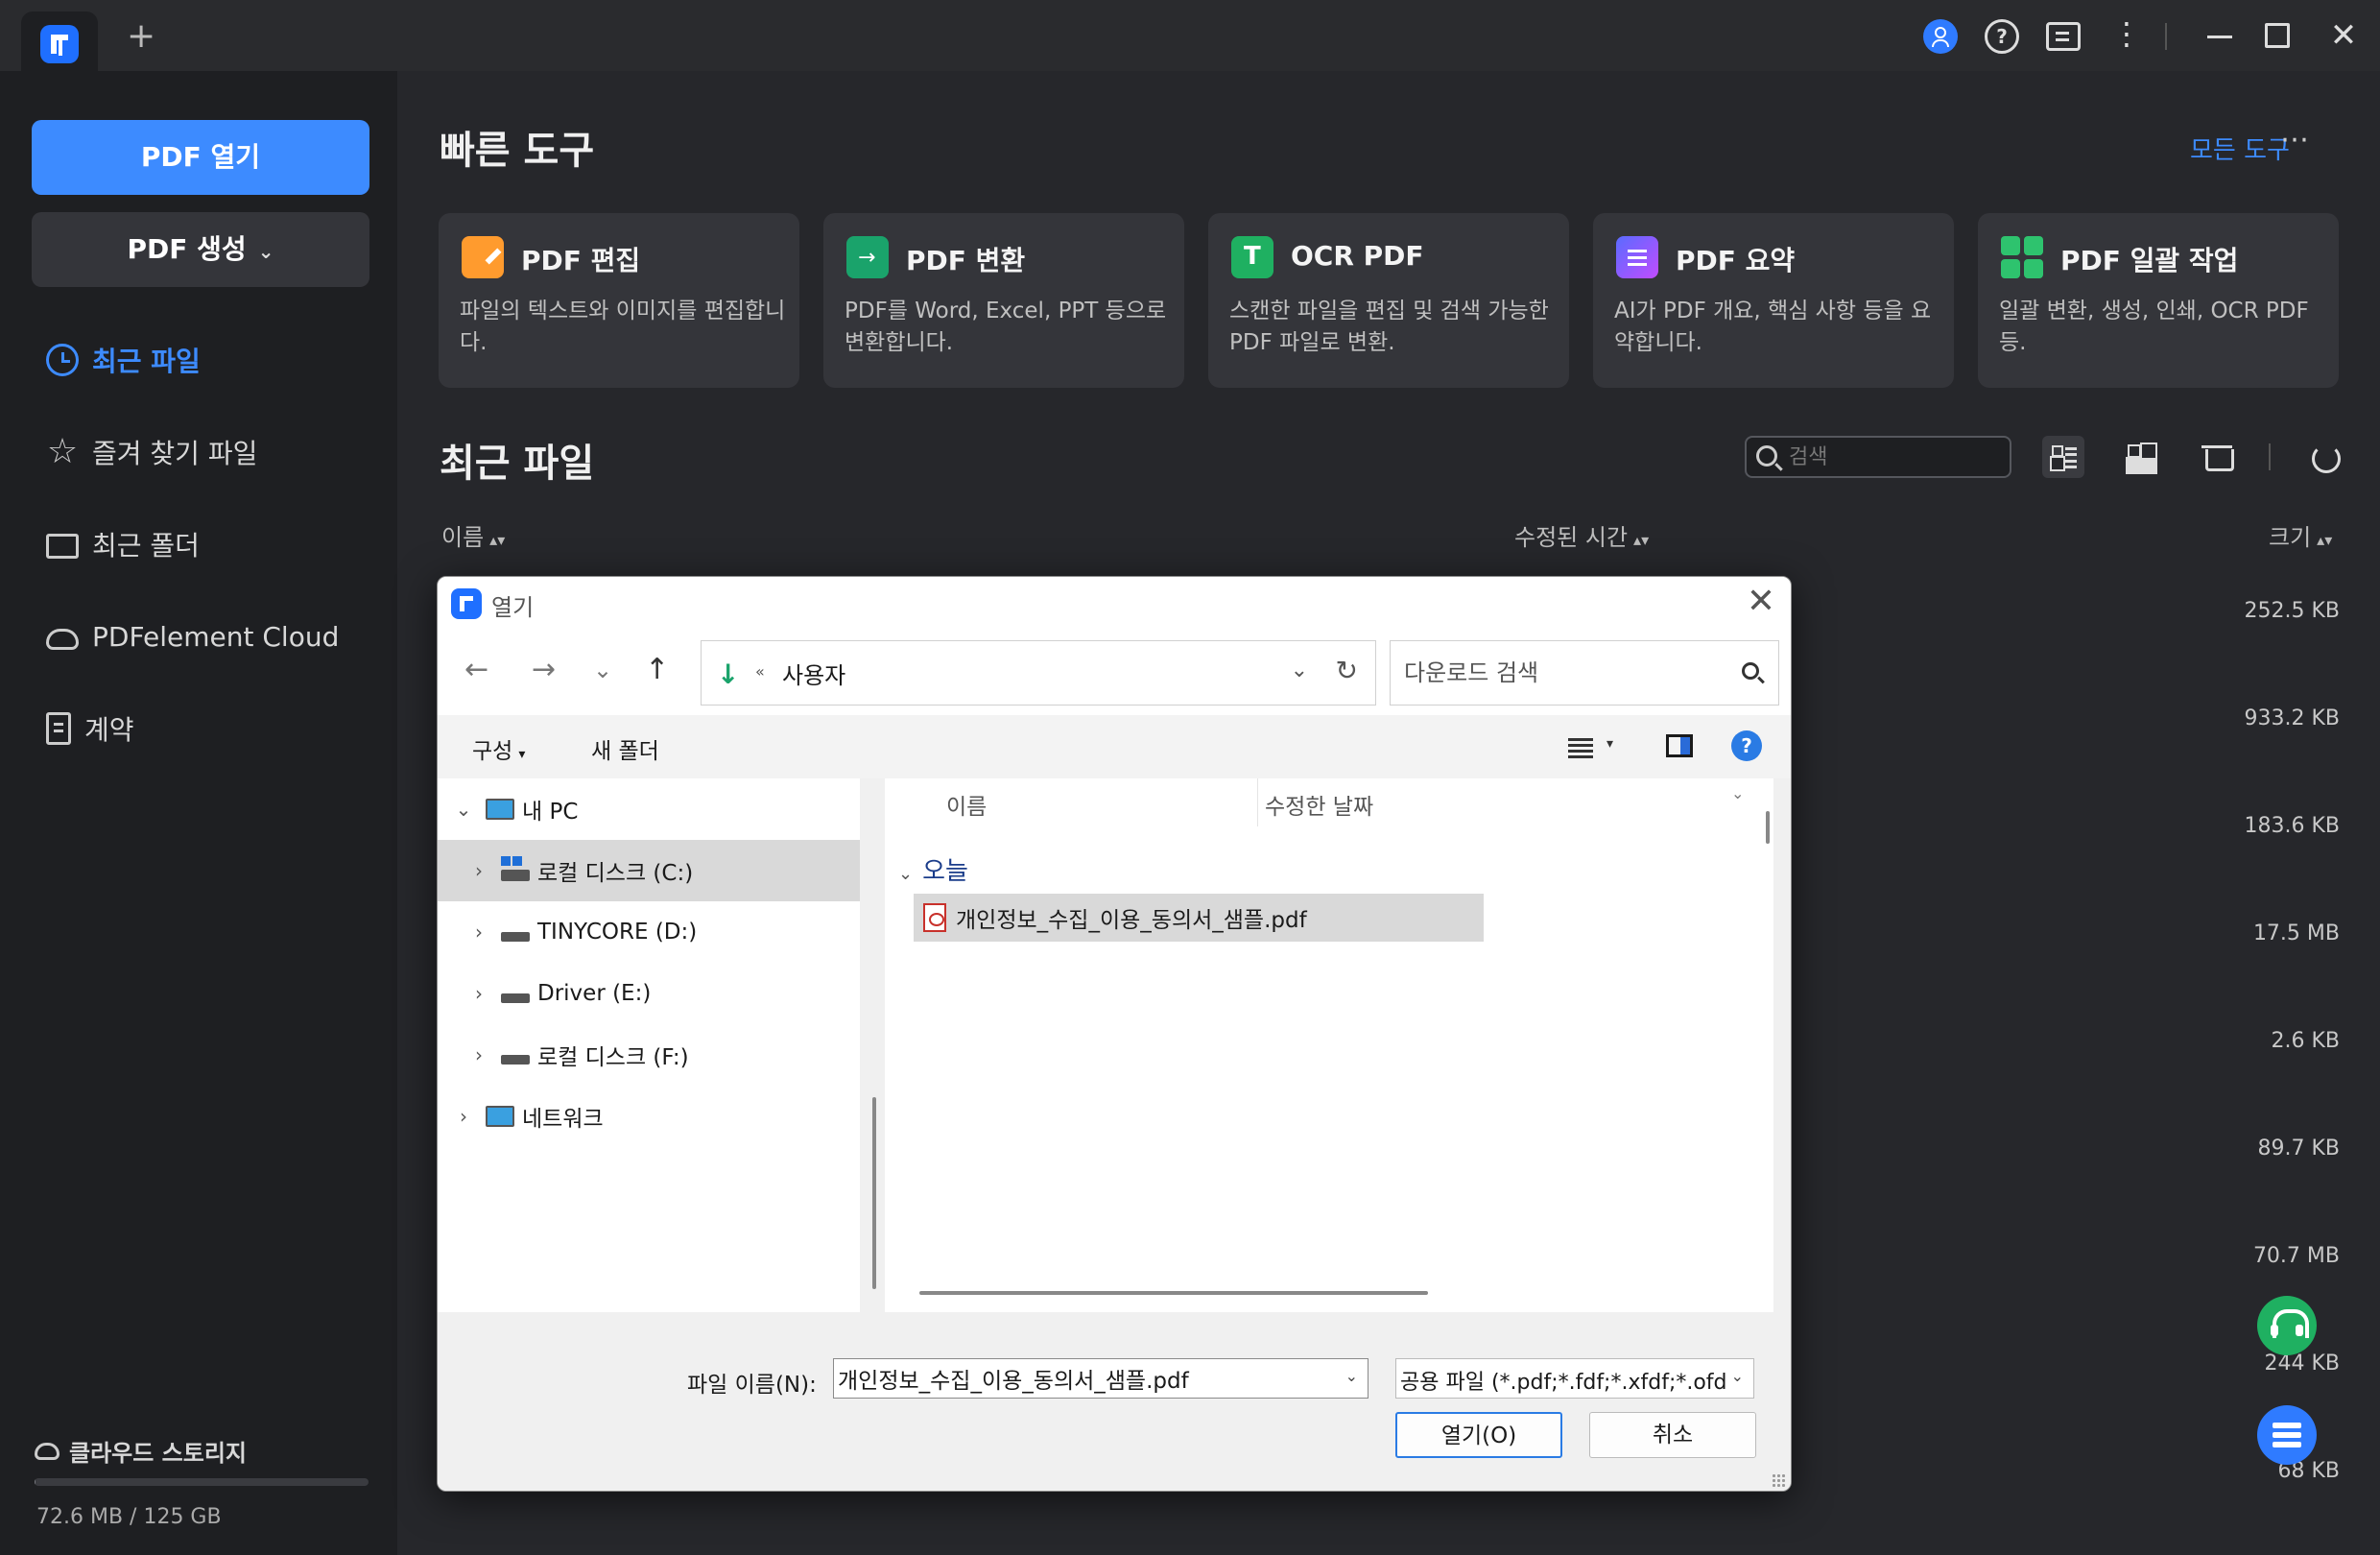  I want to click on recent-search, so click(1878, 457).